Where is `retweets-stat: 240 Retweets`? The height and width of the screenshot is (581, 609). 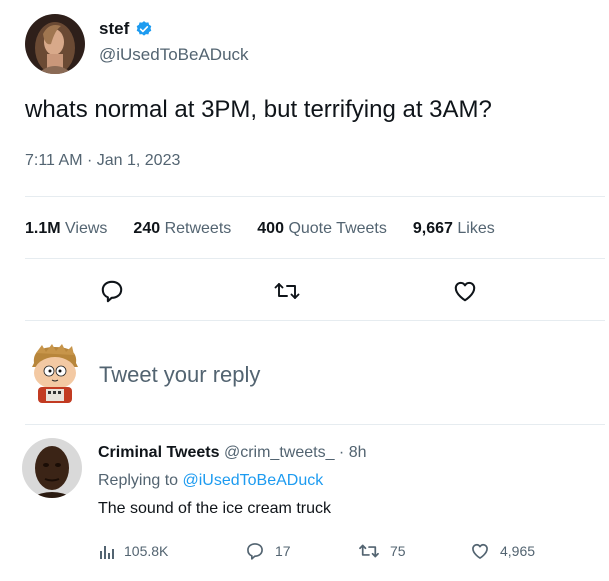 retweets-stat: 240 Retweets is located at coordinates (182, 229).